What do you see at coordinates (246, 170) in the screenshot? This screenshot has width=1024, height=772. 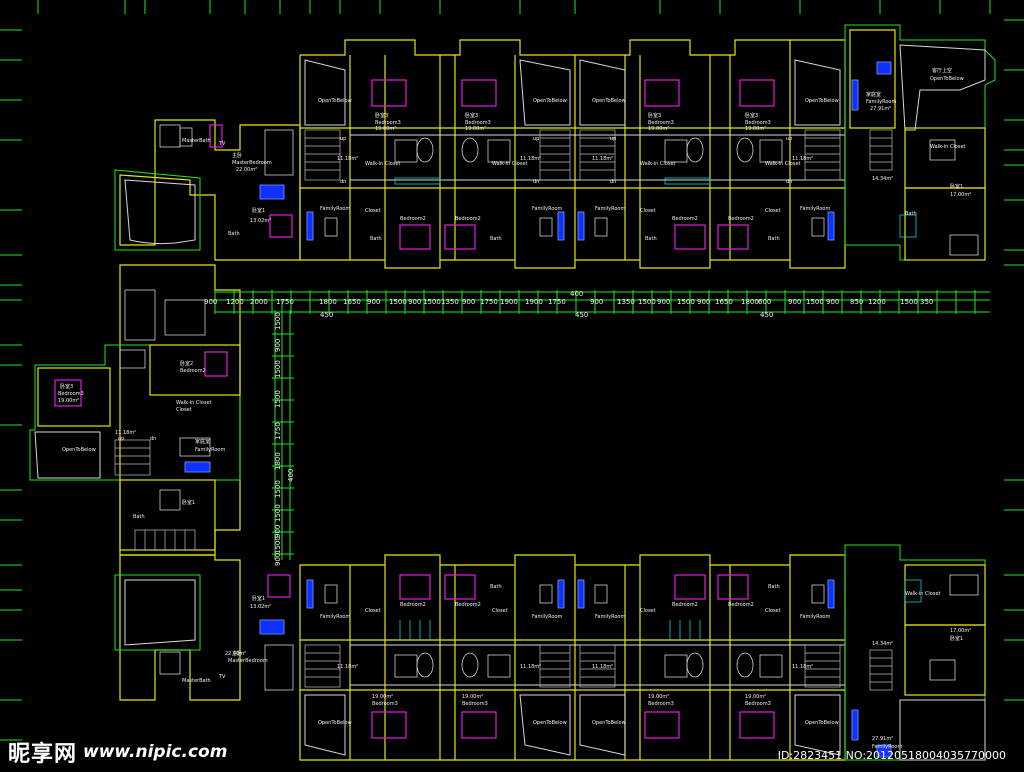 I see `room-label: 22.00m²` at bounding box center [246, 170].